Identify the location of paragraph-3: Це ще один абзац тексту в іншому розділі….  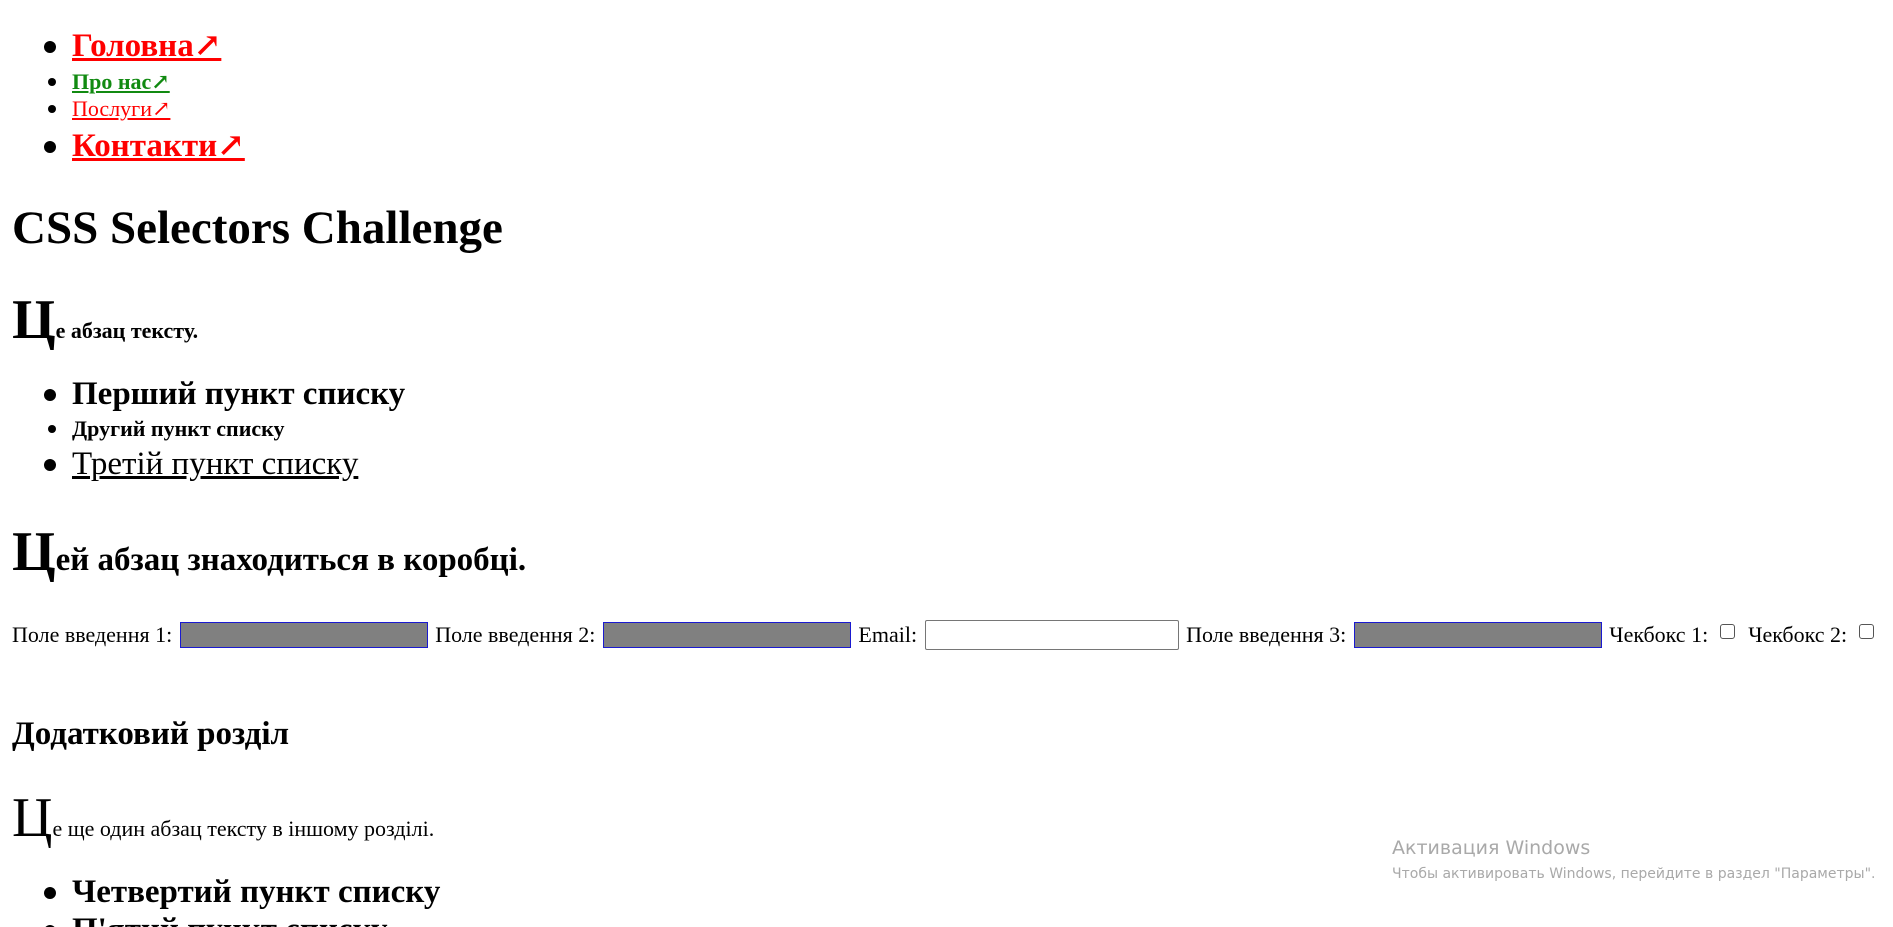
(223, 818).